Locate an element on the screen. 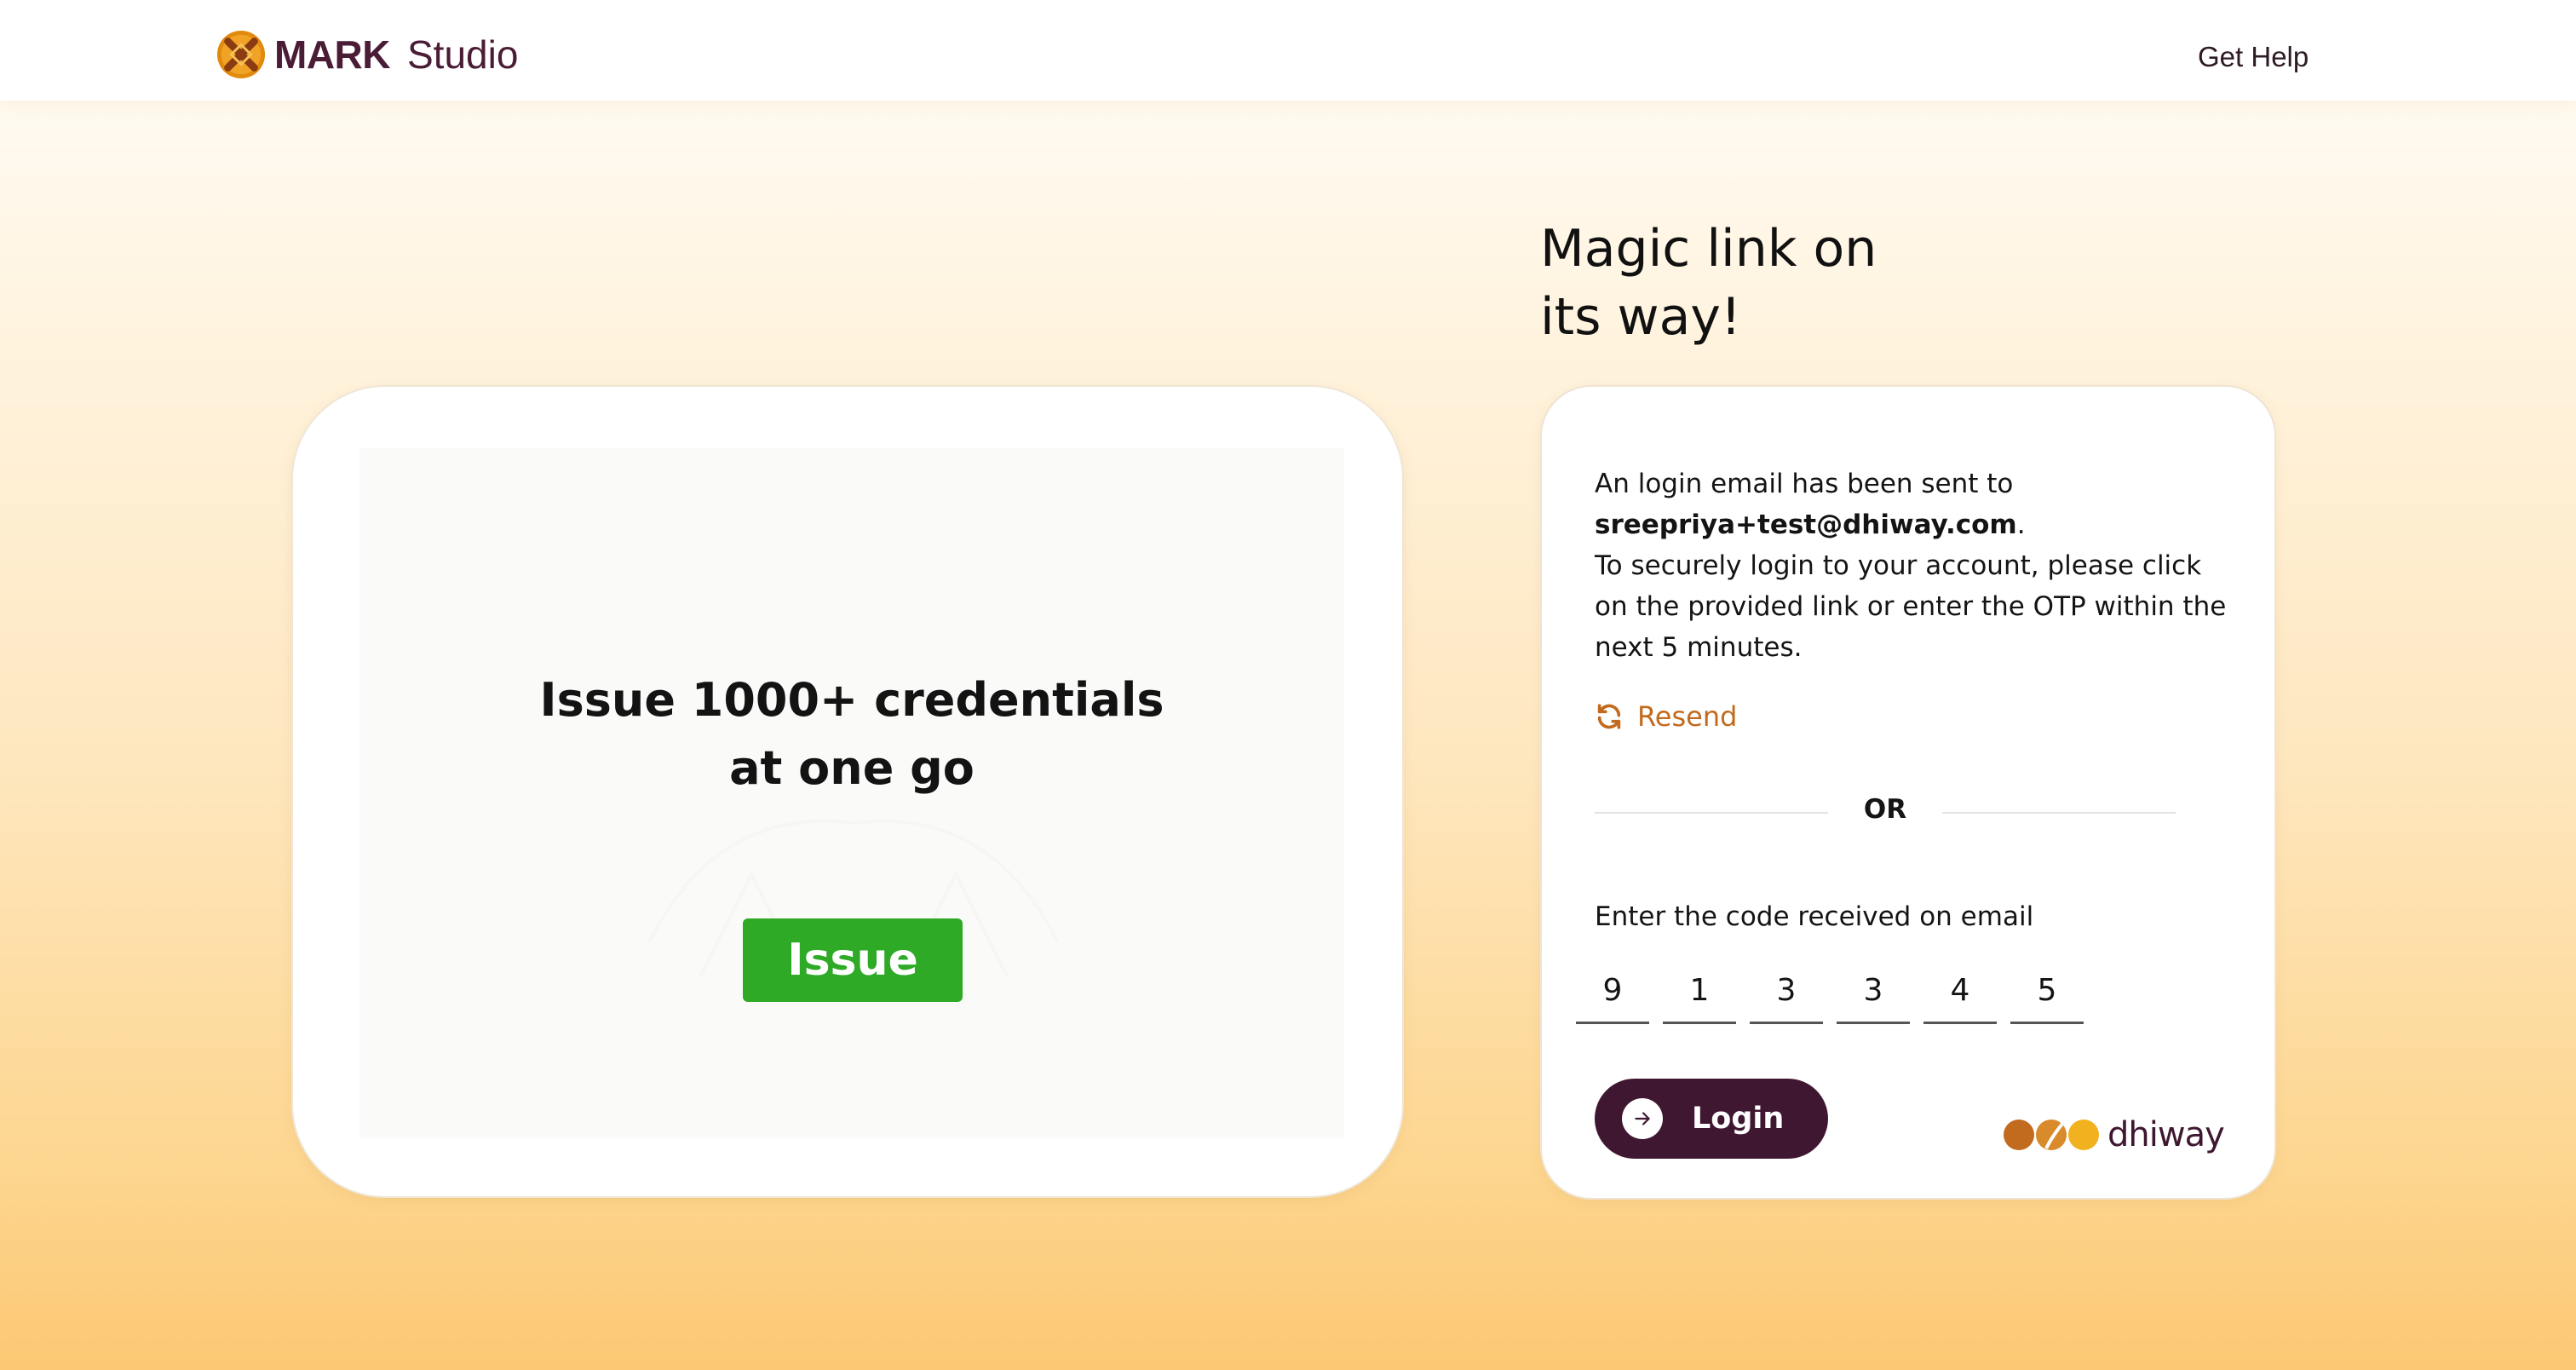 The image size is (2576, 1370). message-prefix: An login email has been sent to is located at coordinates (1805, 484).